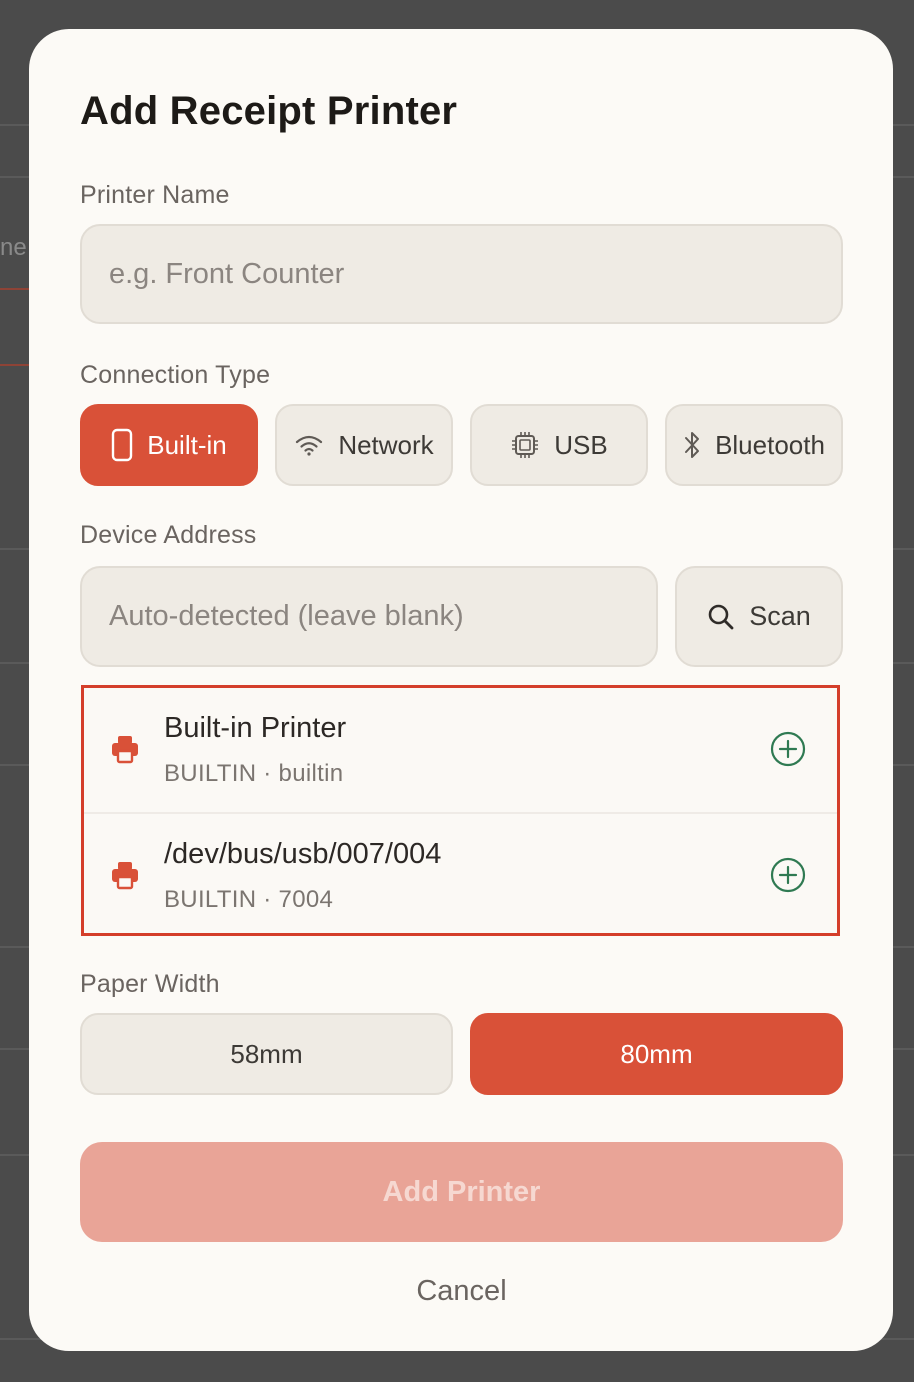  I want to click on device-name: /dev/bus/usb/007/004, so click(303, 854).